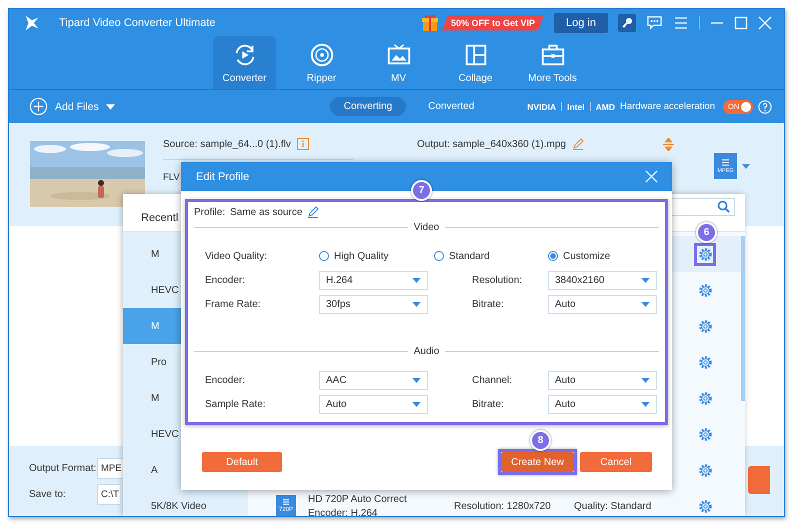 This screenshot has width=800, height=524. Describe the element at coordinates (236, 256) in the screenshot. I see `field-label: Video Quality:` at that location.